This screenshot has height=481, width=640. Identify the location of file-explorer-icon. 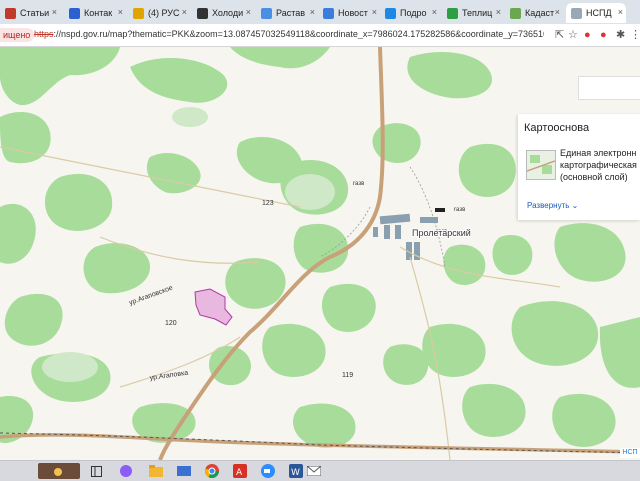
(156, 471).